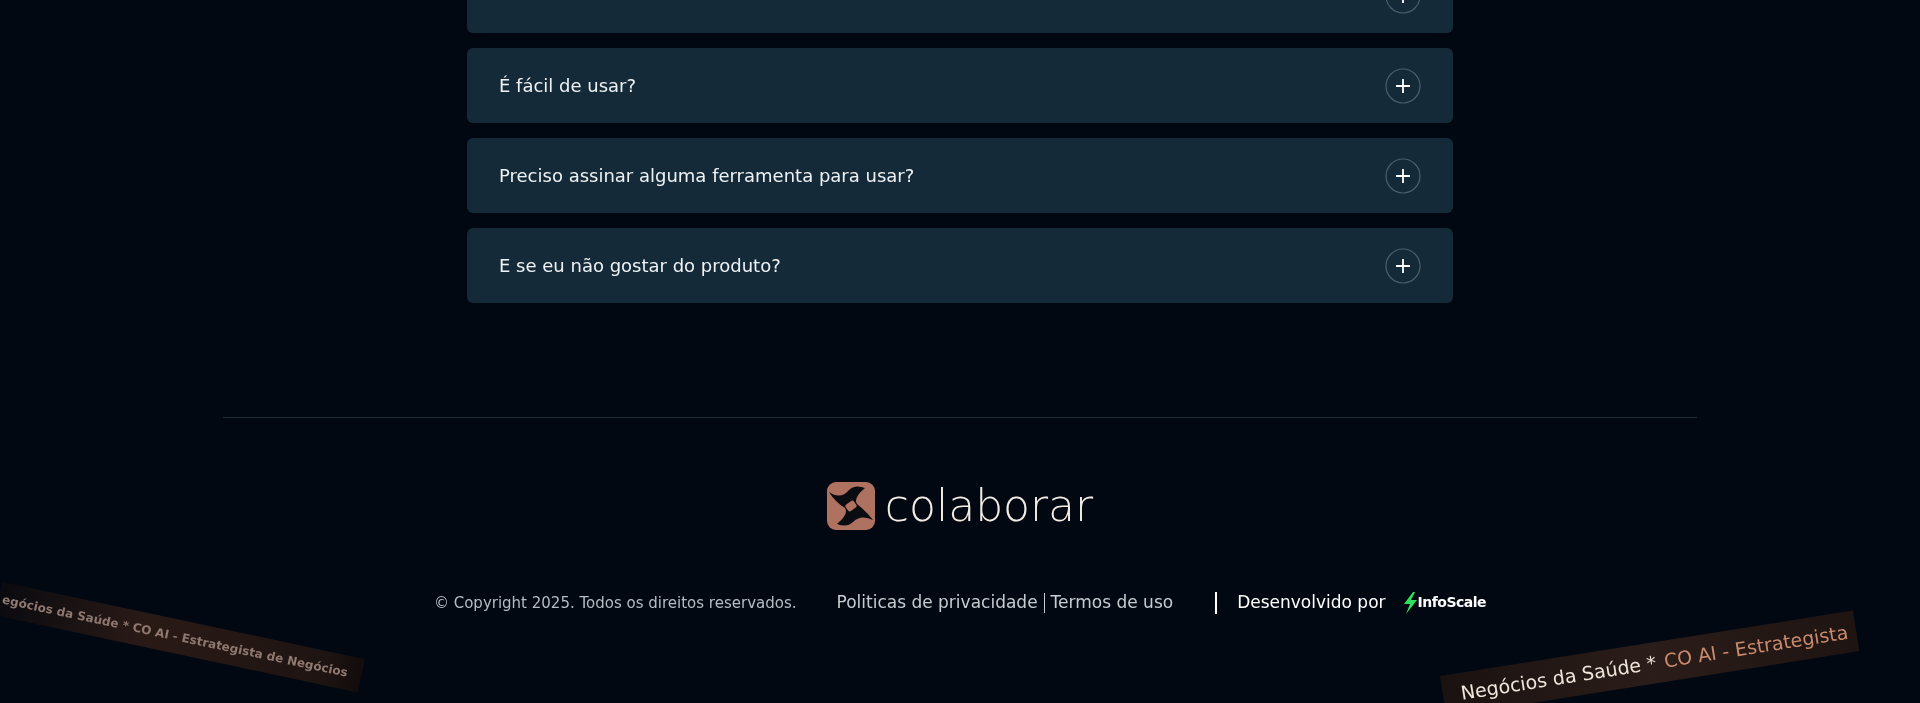 The width and height of the screenshot is (1920, 703). Describe the element at coordinates (1311, 602) in the screenshot. I see `developed-by-text: Desenvolvido por` at that location.